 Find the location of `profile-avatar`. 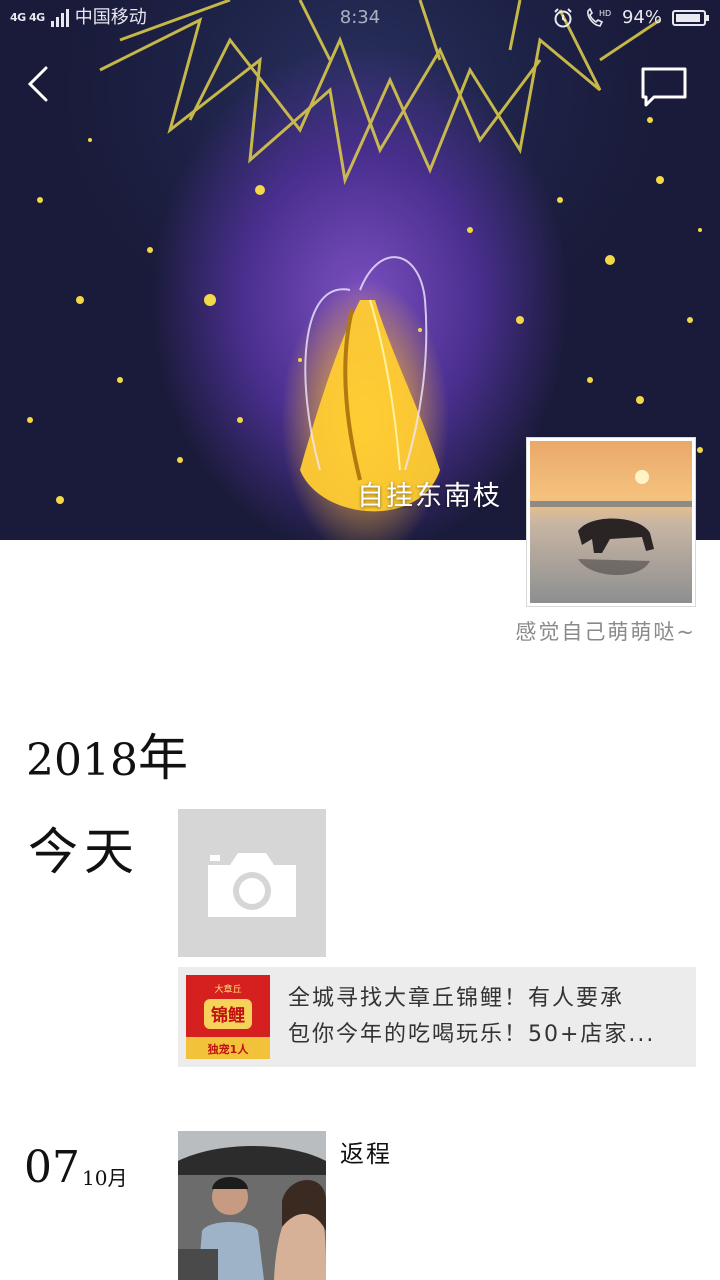

profile-avatar is located at coordinates (611, 522).